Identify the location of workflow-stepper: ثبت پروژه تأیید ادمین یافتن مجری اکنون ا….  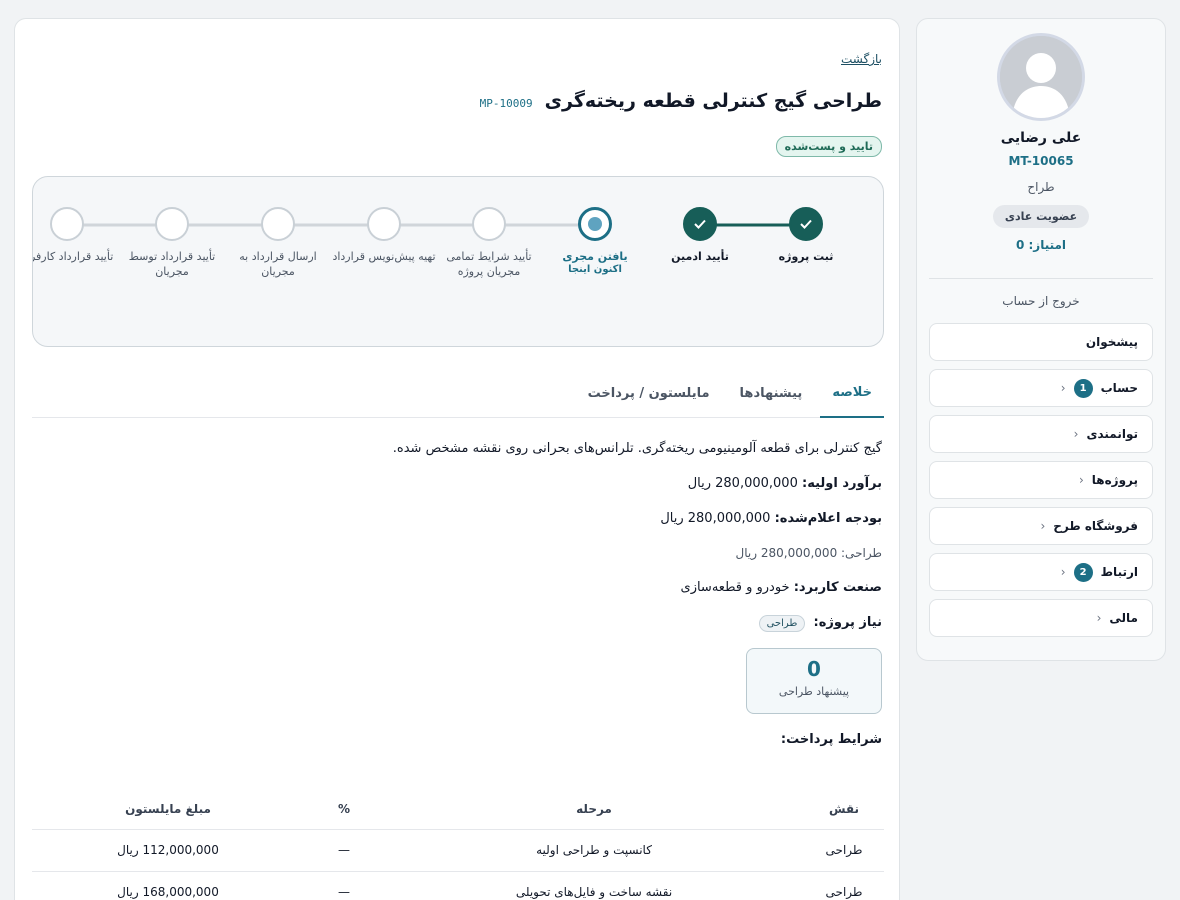
(458, 261).